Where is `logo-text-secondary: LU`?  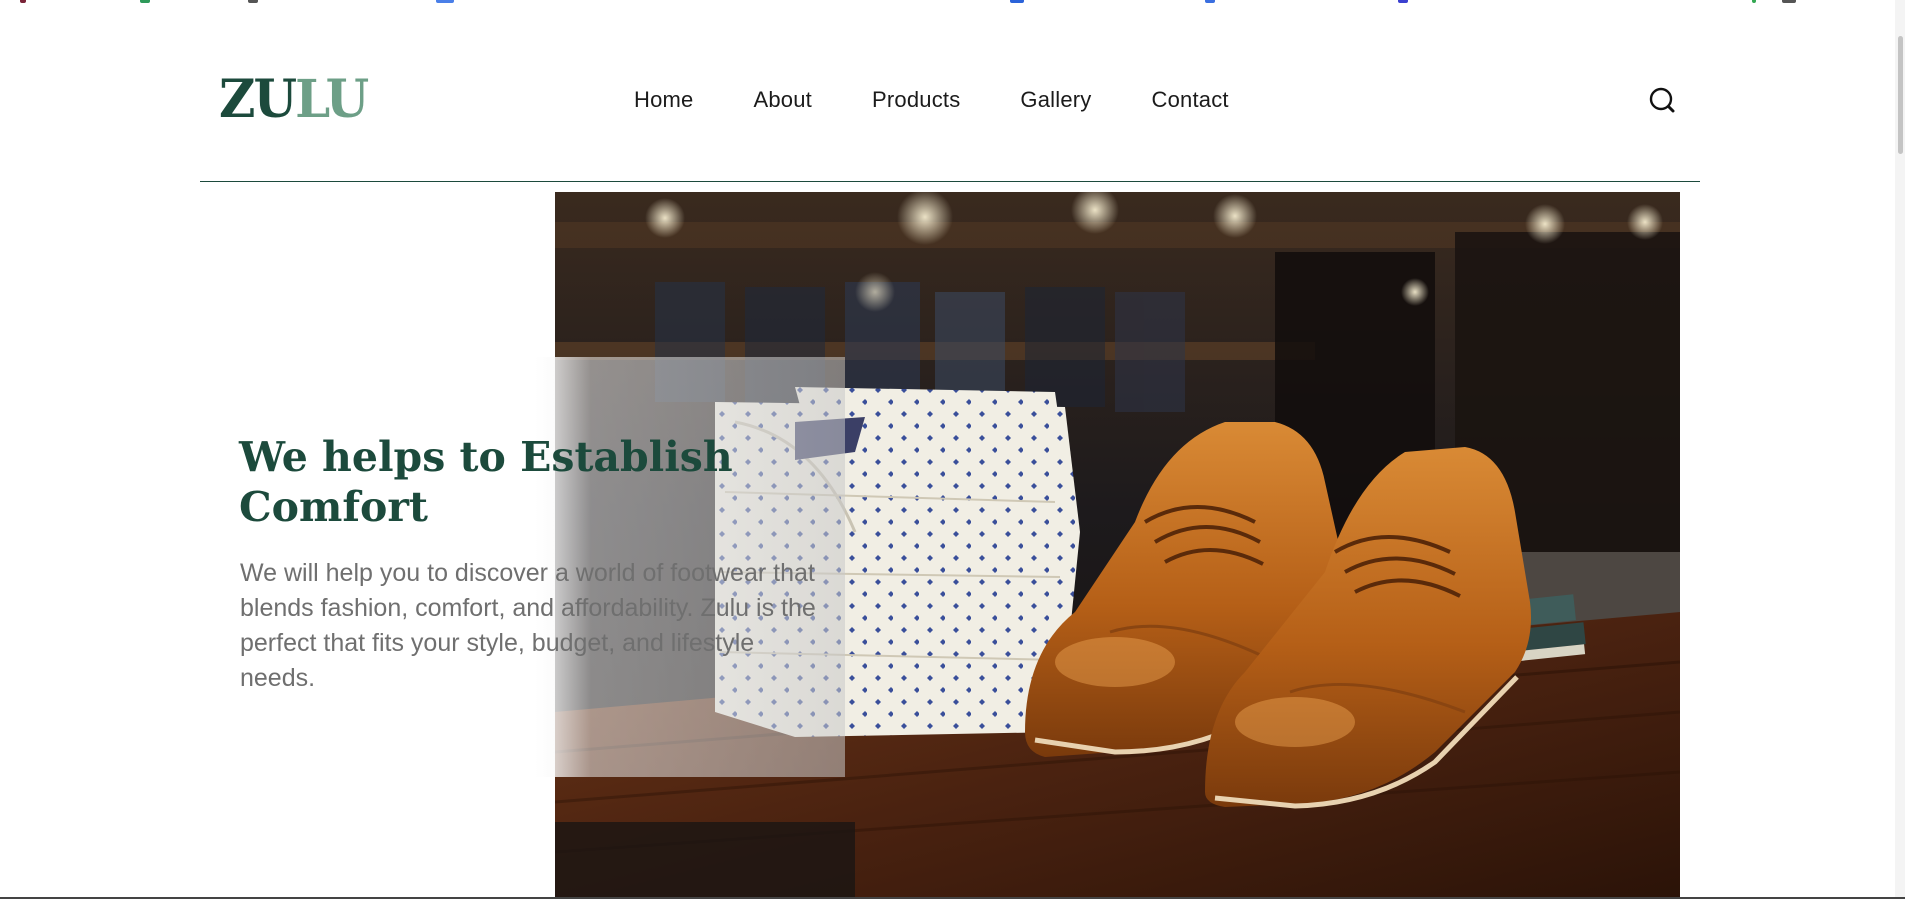 logo-text-secondary: LU is located at coordinates (332, 99).